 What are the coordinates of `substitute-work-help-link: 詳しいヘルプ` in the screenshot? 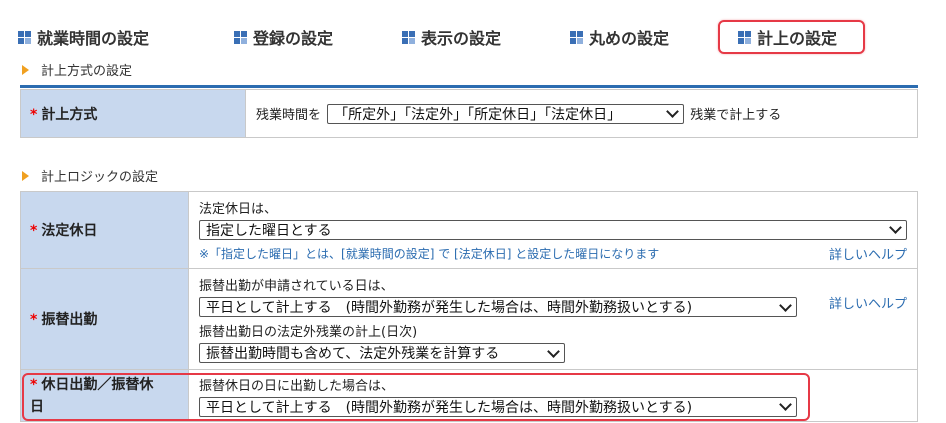 It's located at (868, 302).